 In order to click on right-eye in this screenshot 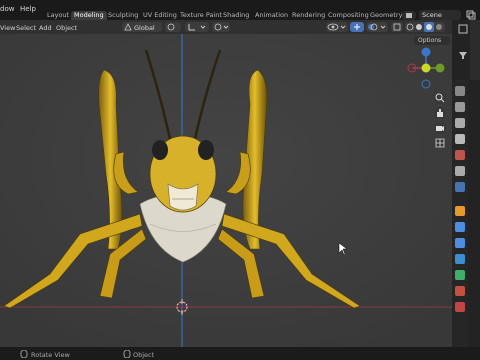, I will do `click(206, 150)`.